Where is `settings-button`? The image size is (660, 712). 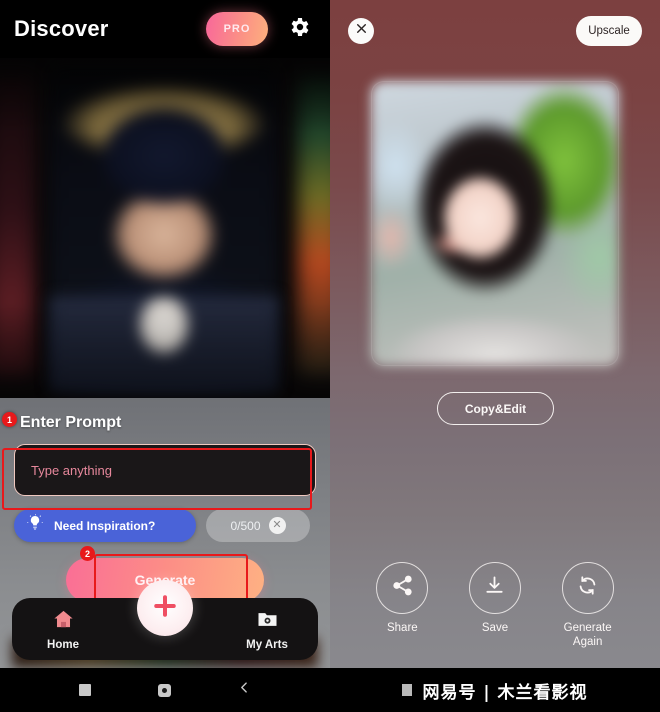 settings-button is located at coordinates (299, 29).